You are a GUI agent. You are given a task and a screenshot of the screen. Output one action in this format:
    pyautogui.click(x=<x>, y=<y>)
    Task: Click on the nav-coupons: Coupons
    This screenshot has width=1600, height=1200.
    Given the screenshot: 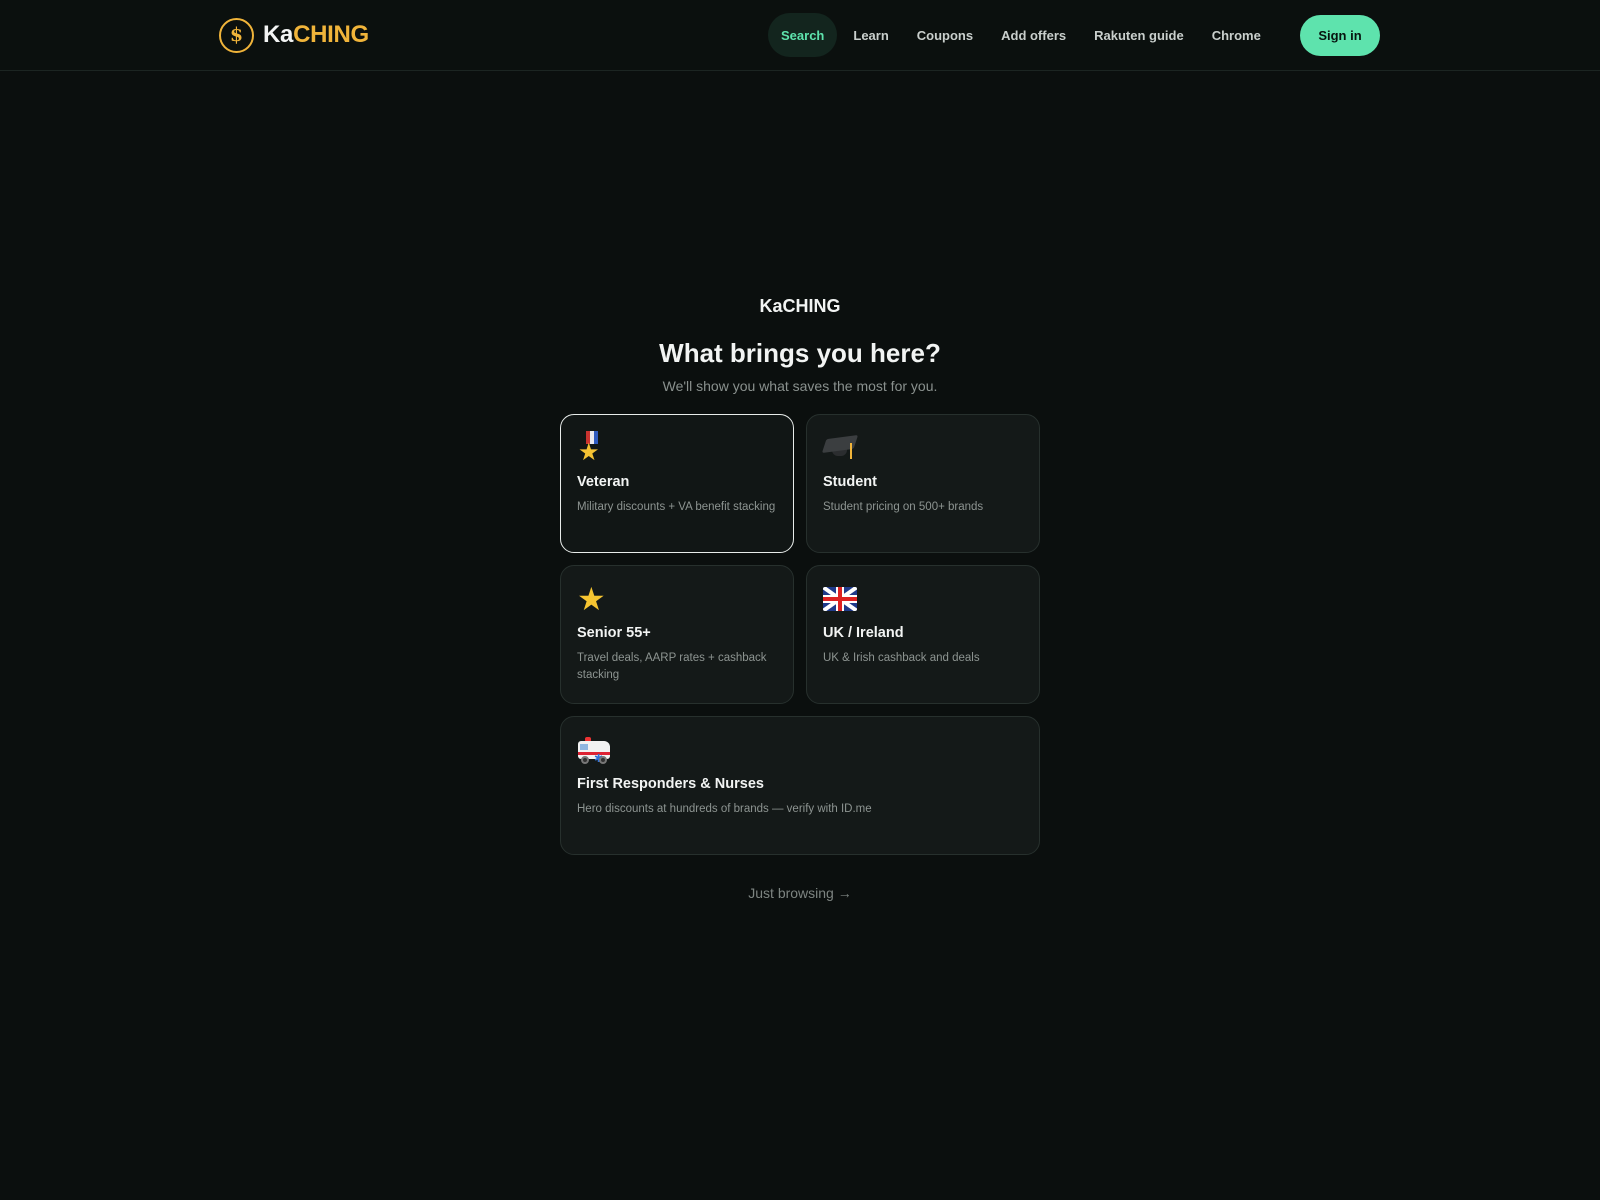 What is the action you would take?
    pyautogui.click(x=945, y=35)
    